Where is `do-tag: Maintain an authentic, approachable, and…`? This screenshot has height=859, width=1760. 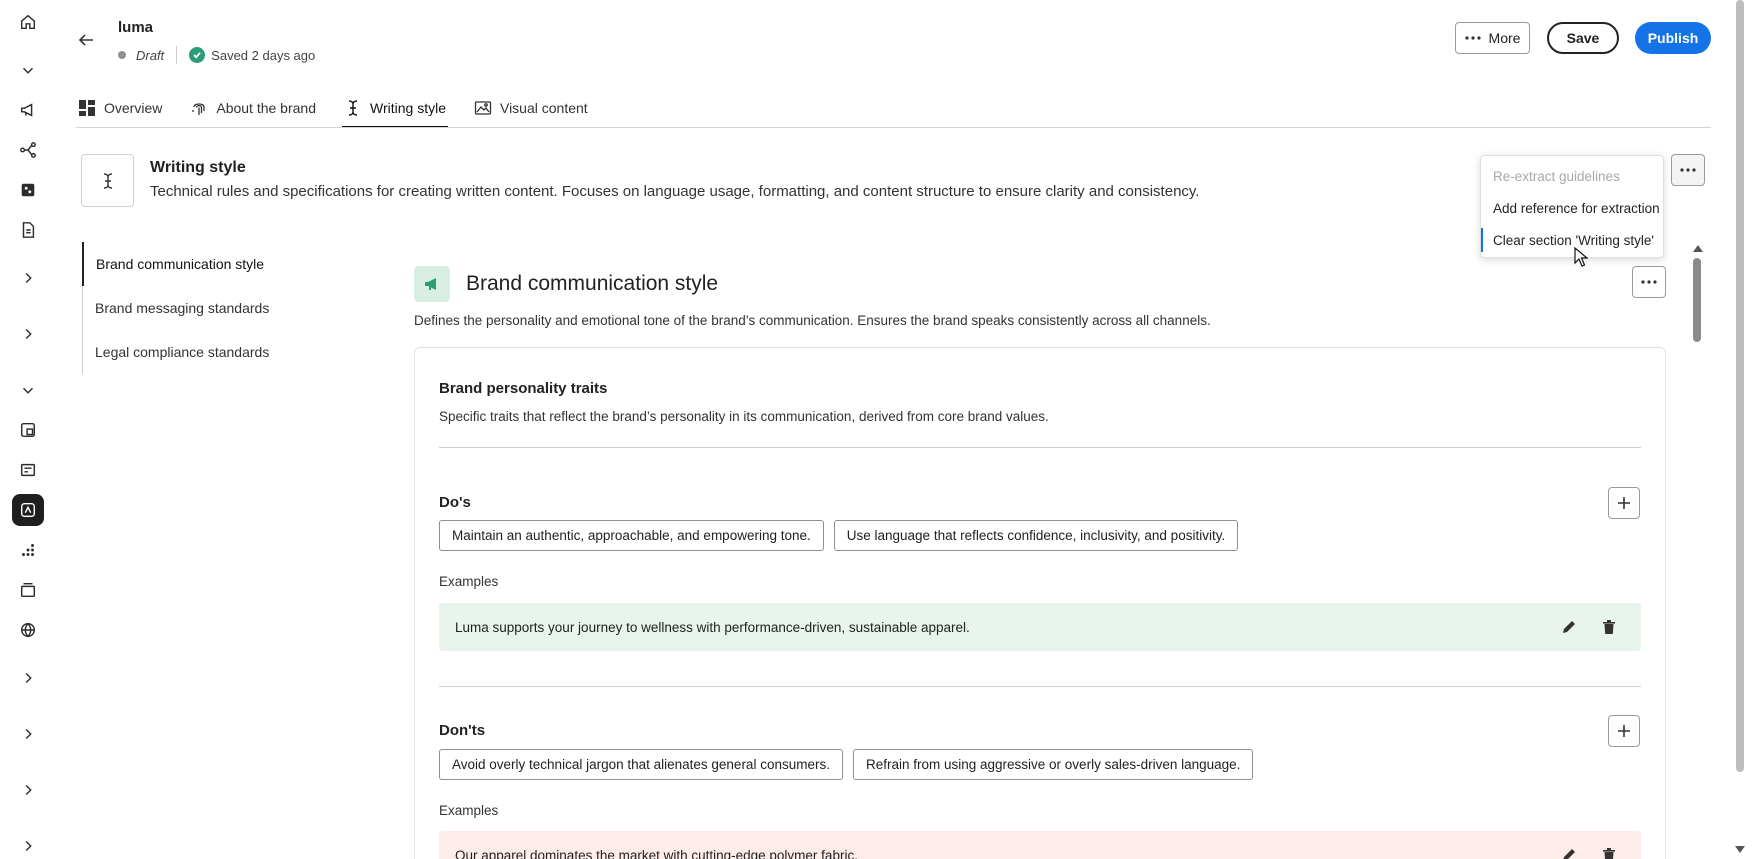 do-tag: Maintain an authentic, approachable, and… is located at coordinates (631, 535).